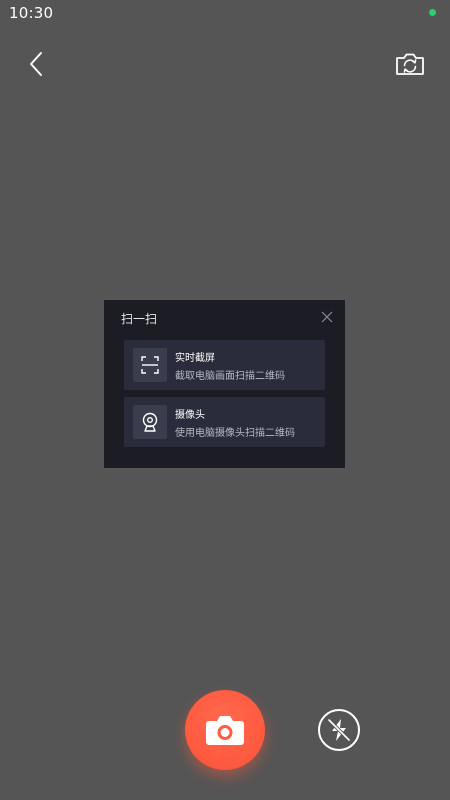 This screenshot has width=450, height=800. I want to click on webcam-icon, so click(150, 422).